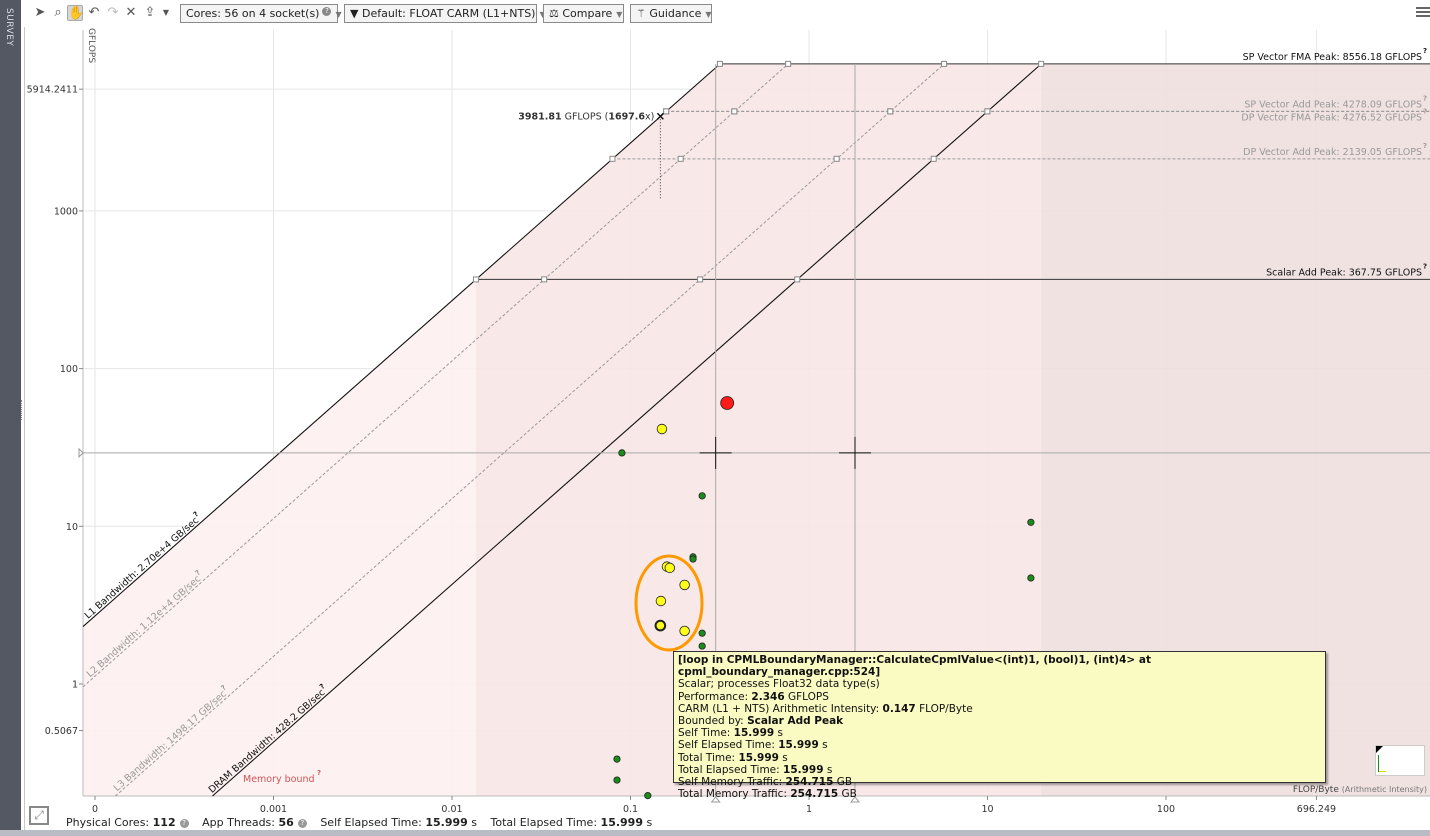 The width and height of the screenshot is (1430, 836). Describe the element at coordinates (1331, 117) in the screenshot. I see `compute-roof-label: DP Vector FMA Peak: 4276.52 GFLOPS` at that location.